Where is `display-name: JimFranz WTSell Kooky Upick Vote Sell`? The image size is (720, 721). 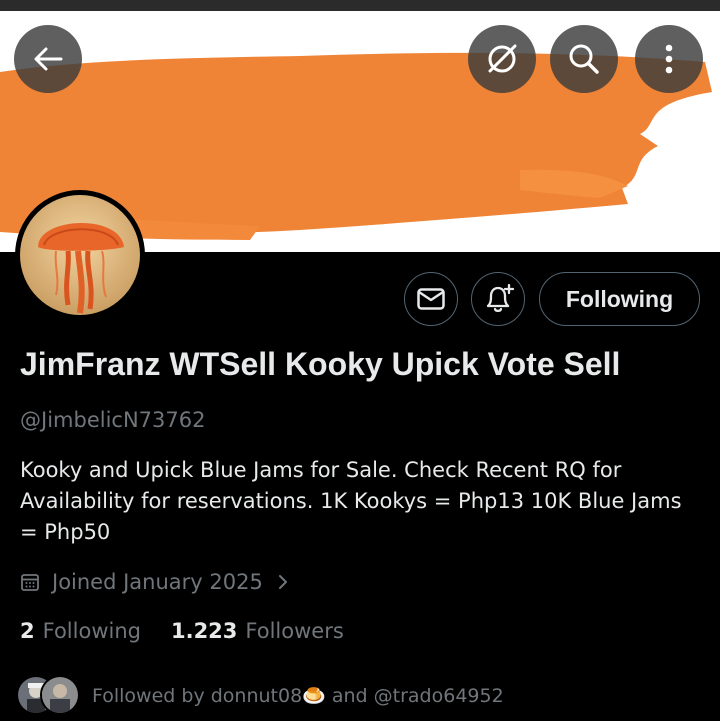 display-name: JimFranz WTSell Kooky Upick Vote Sell is located at coordinates (320, 364).